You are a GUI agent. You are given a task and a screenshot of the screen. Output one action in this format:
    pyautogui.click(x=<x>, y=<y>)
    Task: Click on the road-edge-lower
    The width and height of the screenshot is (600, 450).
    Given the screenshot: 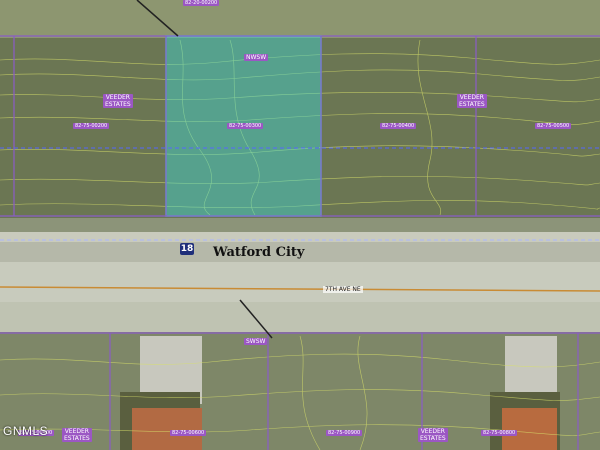 What is the action you would take?
    pyautogui.click(x=300, y=317)
    